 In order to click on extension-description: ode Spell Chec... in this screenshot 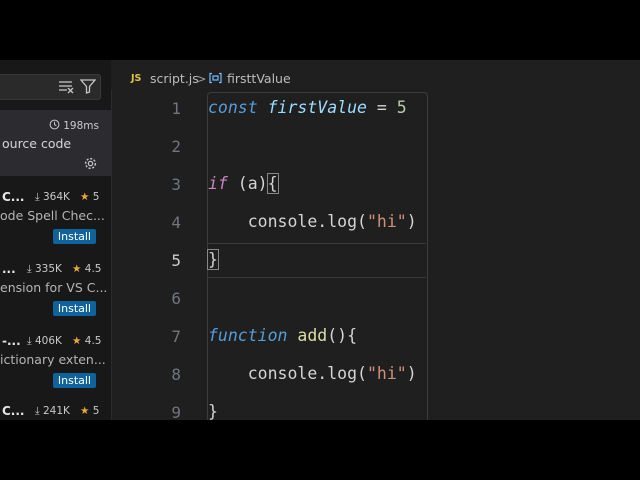, I will do `click(52, 215)`.